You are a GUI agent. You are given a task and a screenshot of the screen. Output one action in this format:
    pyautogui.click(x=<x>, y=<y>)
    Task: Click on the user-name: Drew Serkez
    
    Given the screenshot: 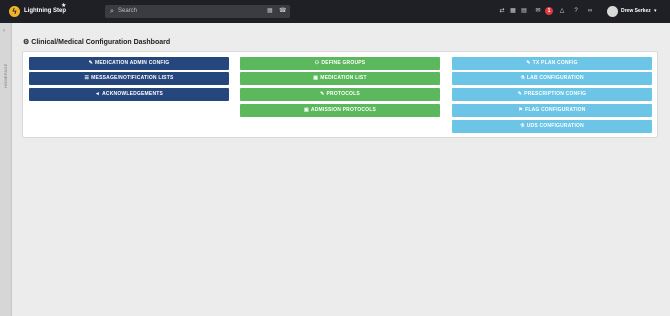 What is the action you would take?
    pyautogui.click(x=636, y=11)
    